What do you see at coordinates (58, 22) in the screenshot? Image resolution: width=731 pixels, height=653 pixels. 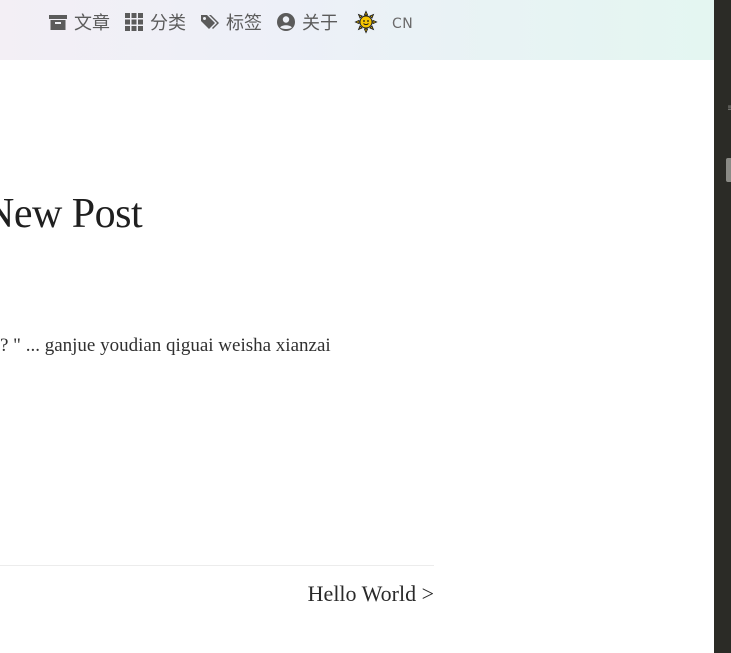 I see `archive-icon` at bounding box center [58, 22].